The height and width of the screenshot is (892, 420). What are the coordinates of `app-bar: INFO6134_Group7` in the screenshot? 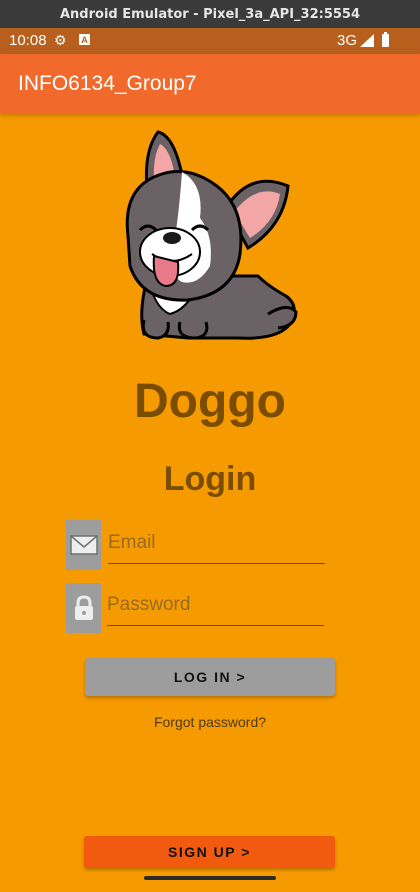 It's located at (210, 84).